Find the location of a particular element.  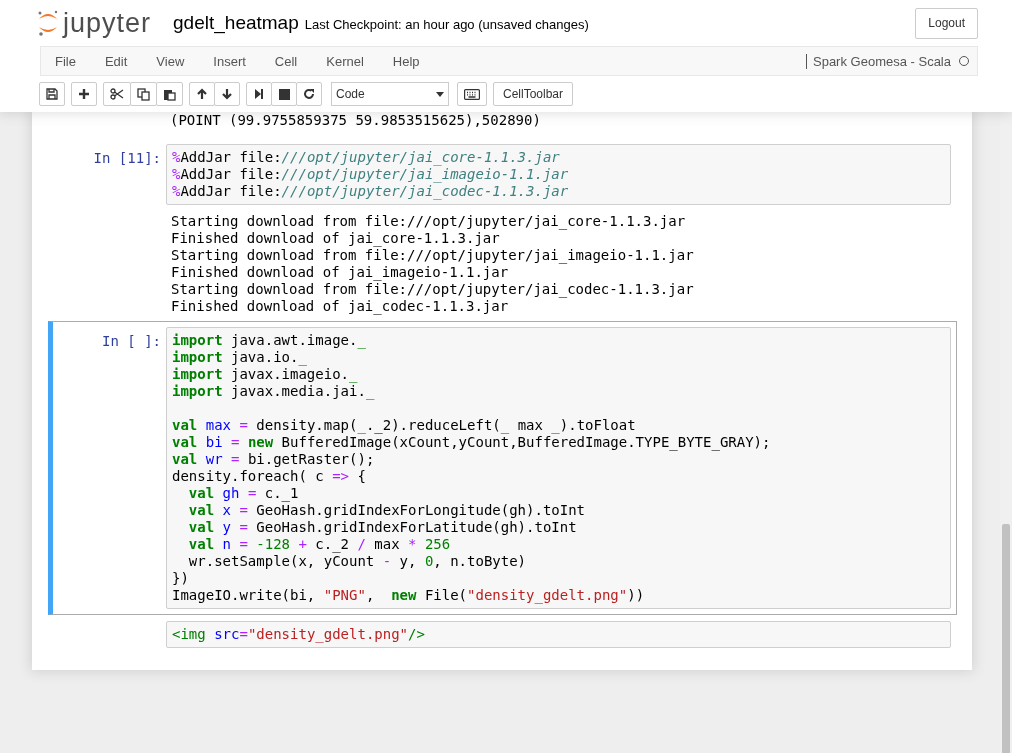

move-up-button is located at coordinates (202, 94).